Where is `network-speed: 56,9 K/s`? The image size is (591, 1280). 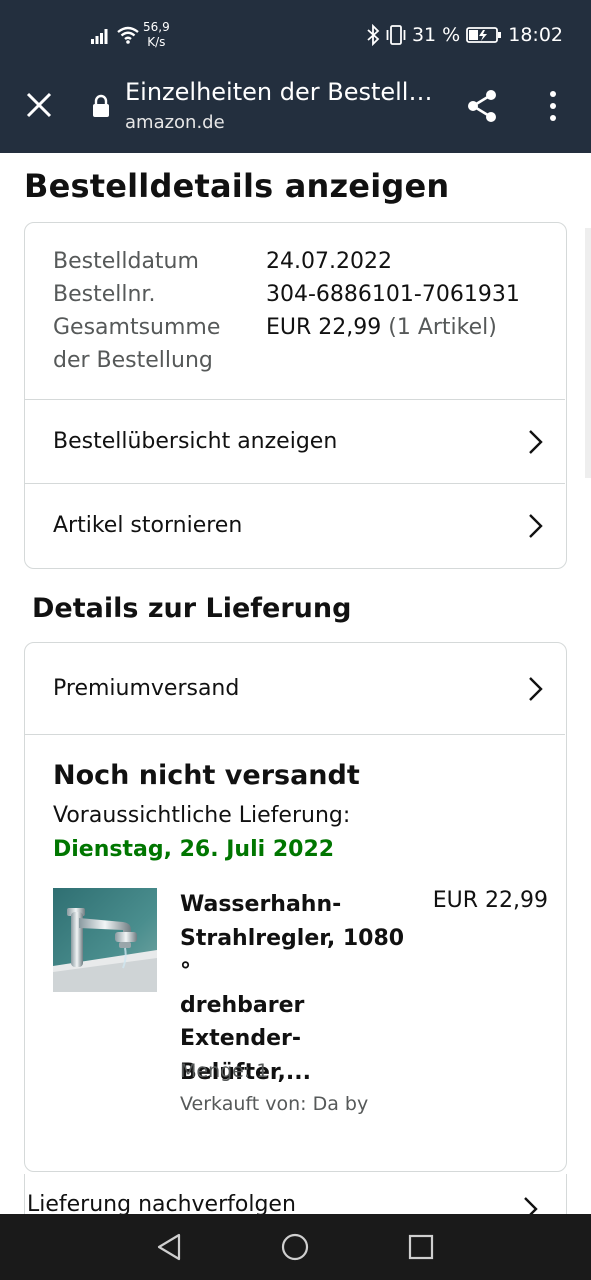 network-speed: 56,9 K/s is located at coordinates (156, 35).